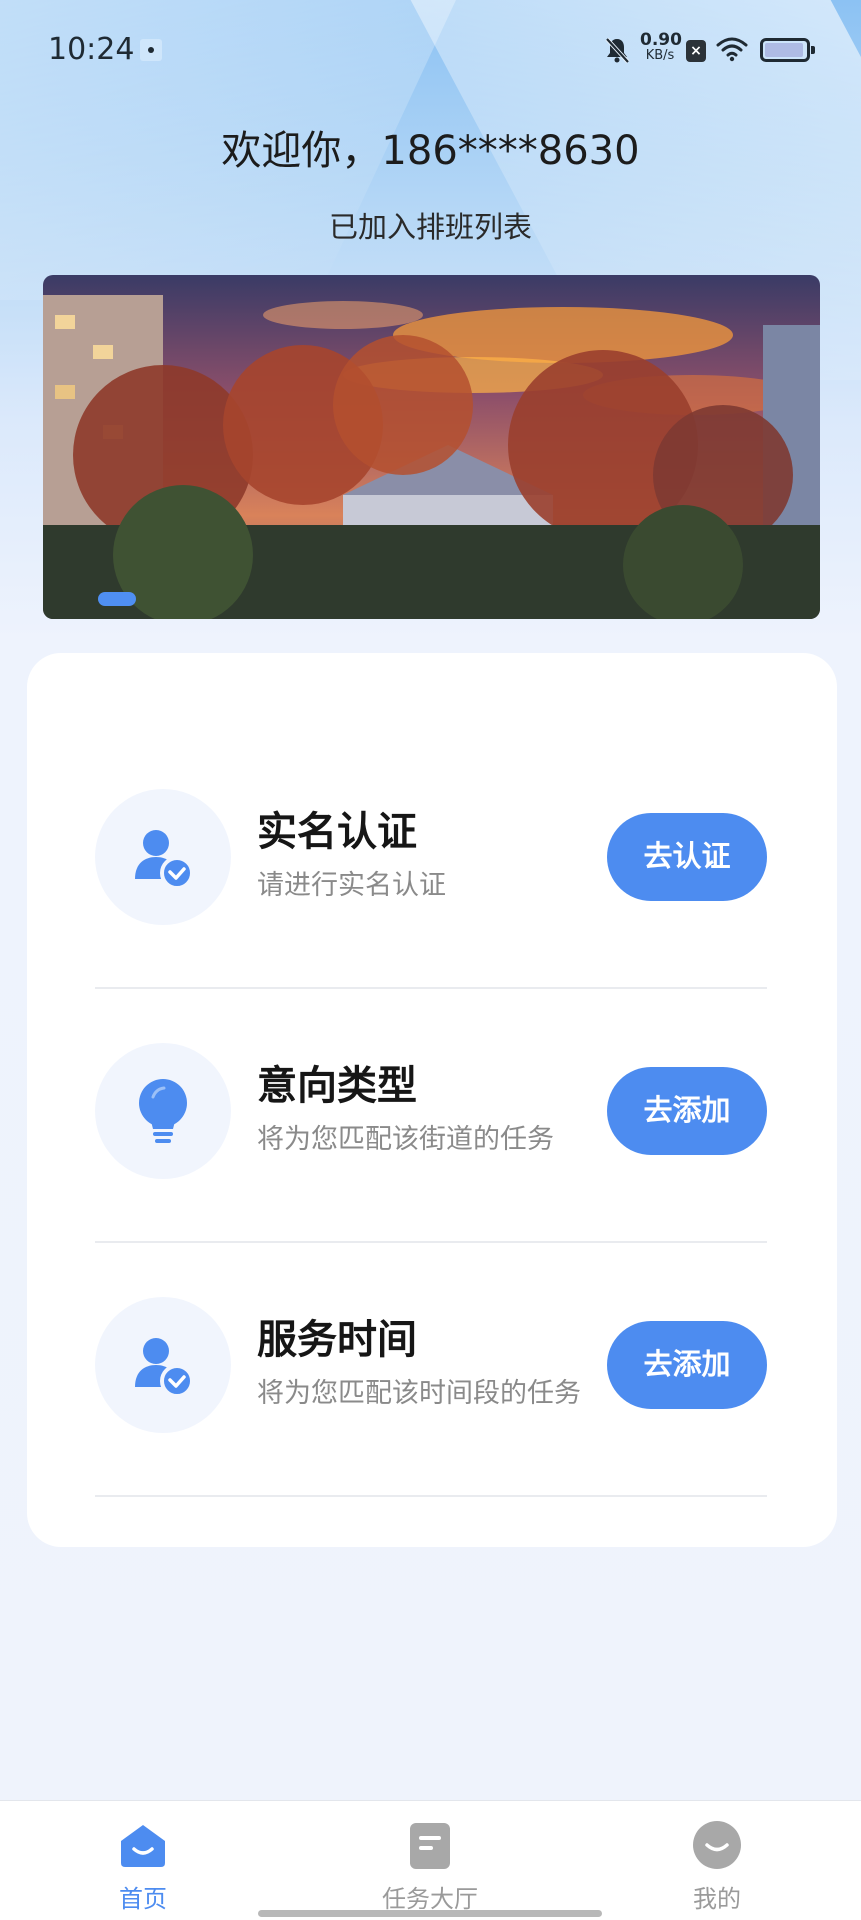  What do you see at coordinates (687, 857) in the screenshot?
I see `verify-button: 去认证` at bounding box center [687, 857].